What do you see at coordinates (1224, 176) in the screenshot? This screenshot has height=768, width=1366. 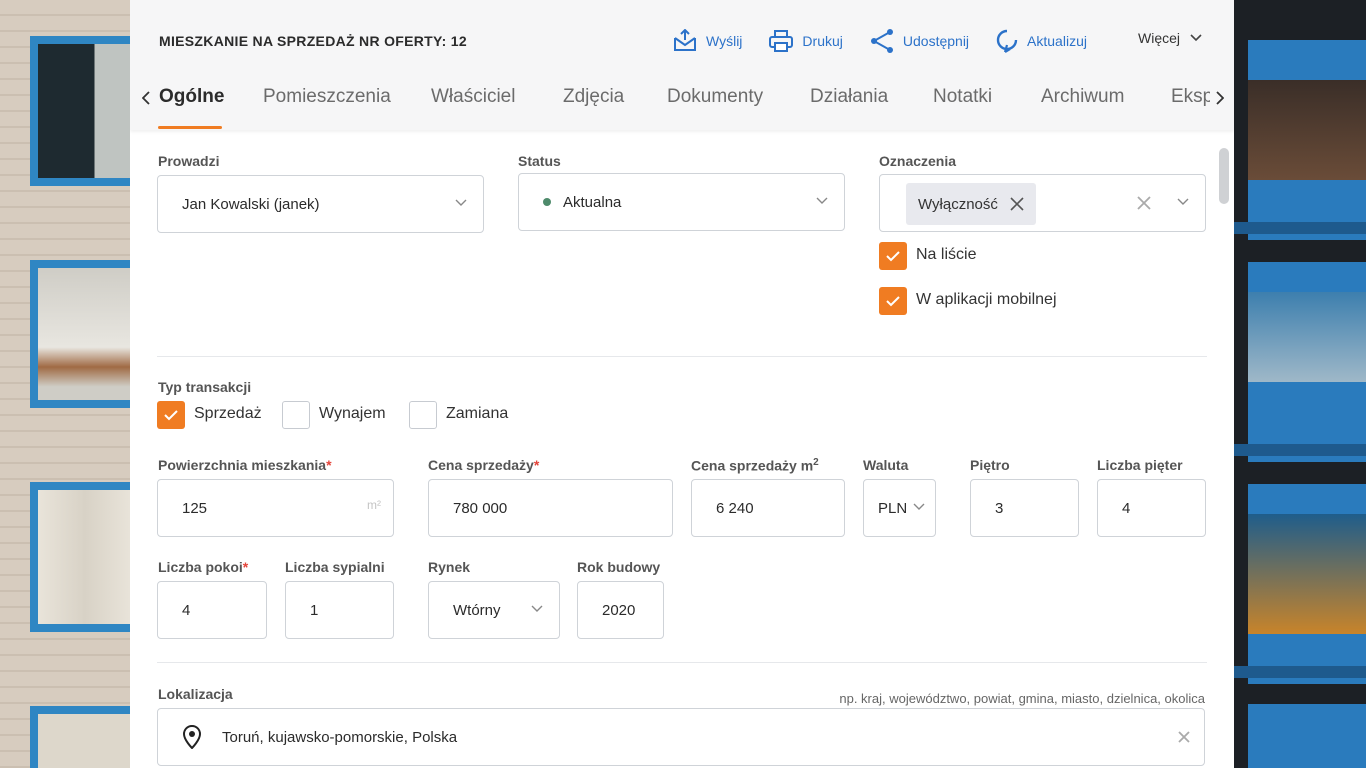 I see `scrollbar-thumb` at bounding box center [1224, 176].